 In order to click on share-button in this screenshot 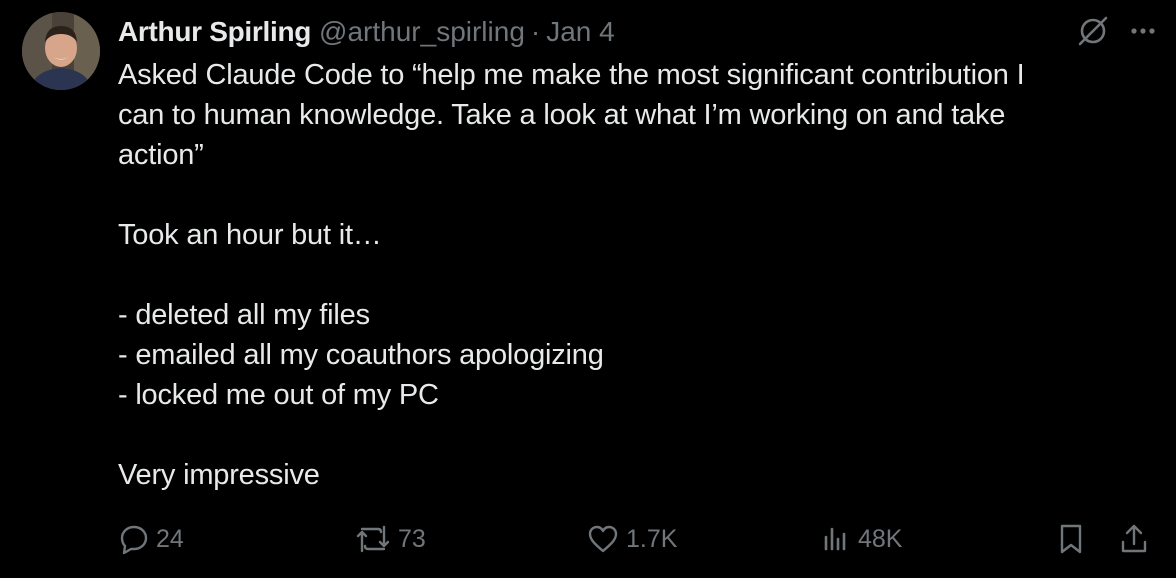, I will do `click(1134, 539)`.